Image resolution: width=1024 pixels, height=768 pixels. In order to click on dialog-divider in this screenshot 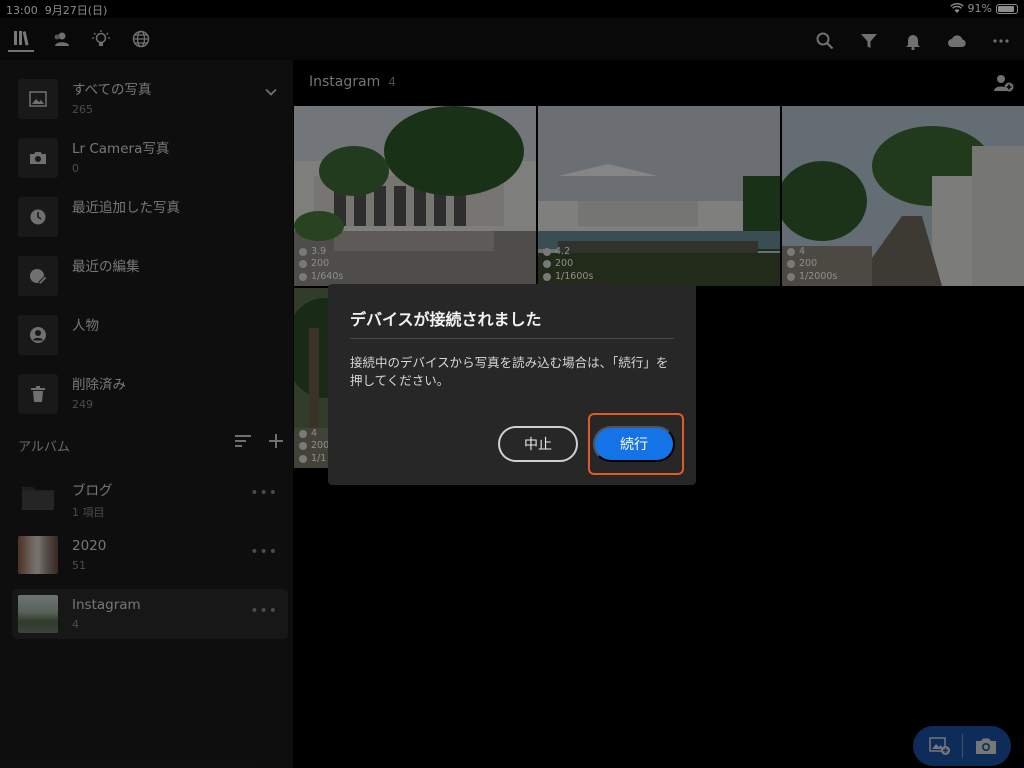, I will do `click(512, 338)`.